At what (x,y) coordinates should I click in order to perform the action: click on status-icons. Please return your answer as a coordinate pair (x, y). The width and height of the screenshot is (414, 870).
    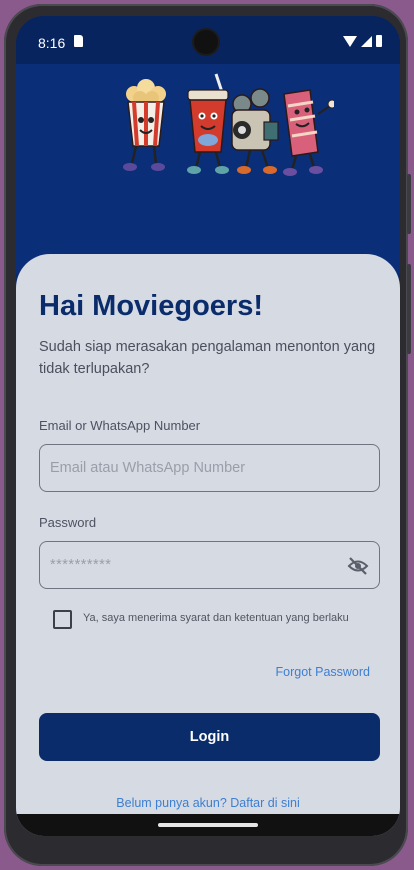
    Looking at the image, I should click on (362, 41).